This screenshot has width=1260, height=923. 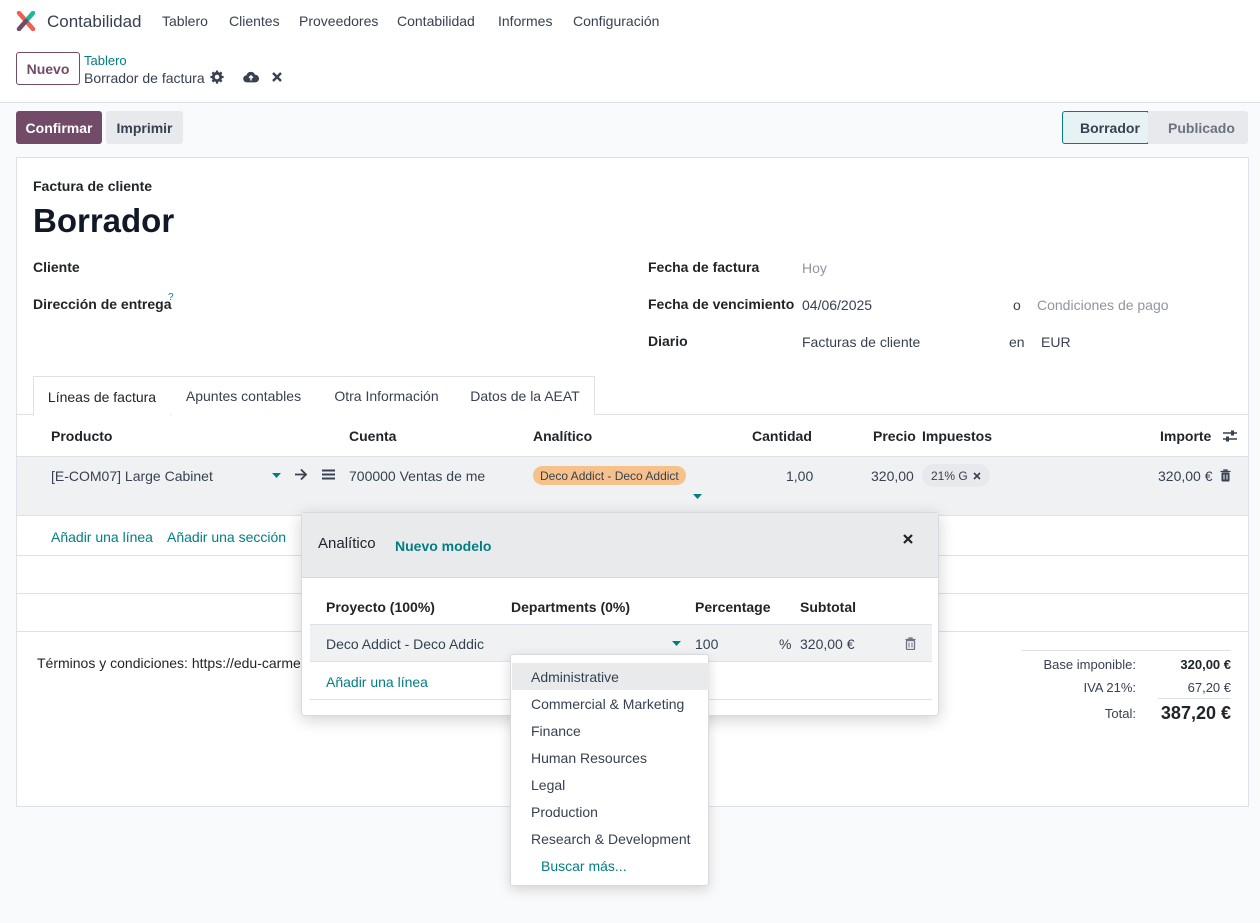 I want to click on dropdown-option-commercial-marketing: Commercial & Marketing, so click(x=610, y=703).